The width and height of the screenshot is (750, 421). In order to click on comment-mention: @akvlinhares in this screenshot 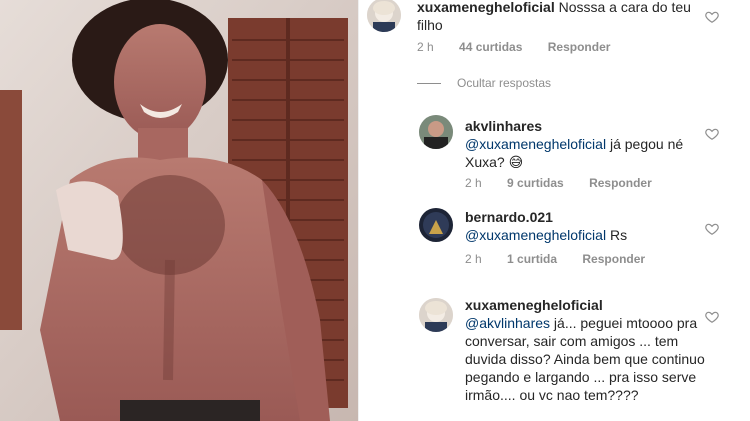, I will do `click(507, 323)`.